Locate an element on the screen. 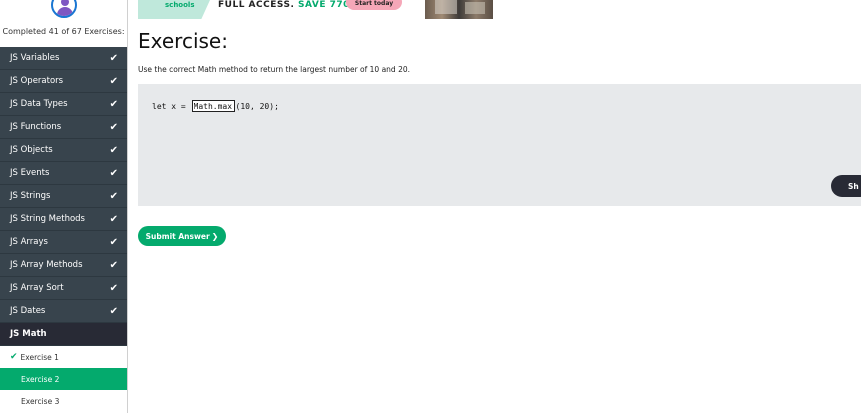  sidebar-topic-label: JS Math is located at coordinates (28, 334).